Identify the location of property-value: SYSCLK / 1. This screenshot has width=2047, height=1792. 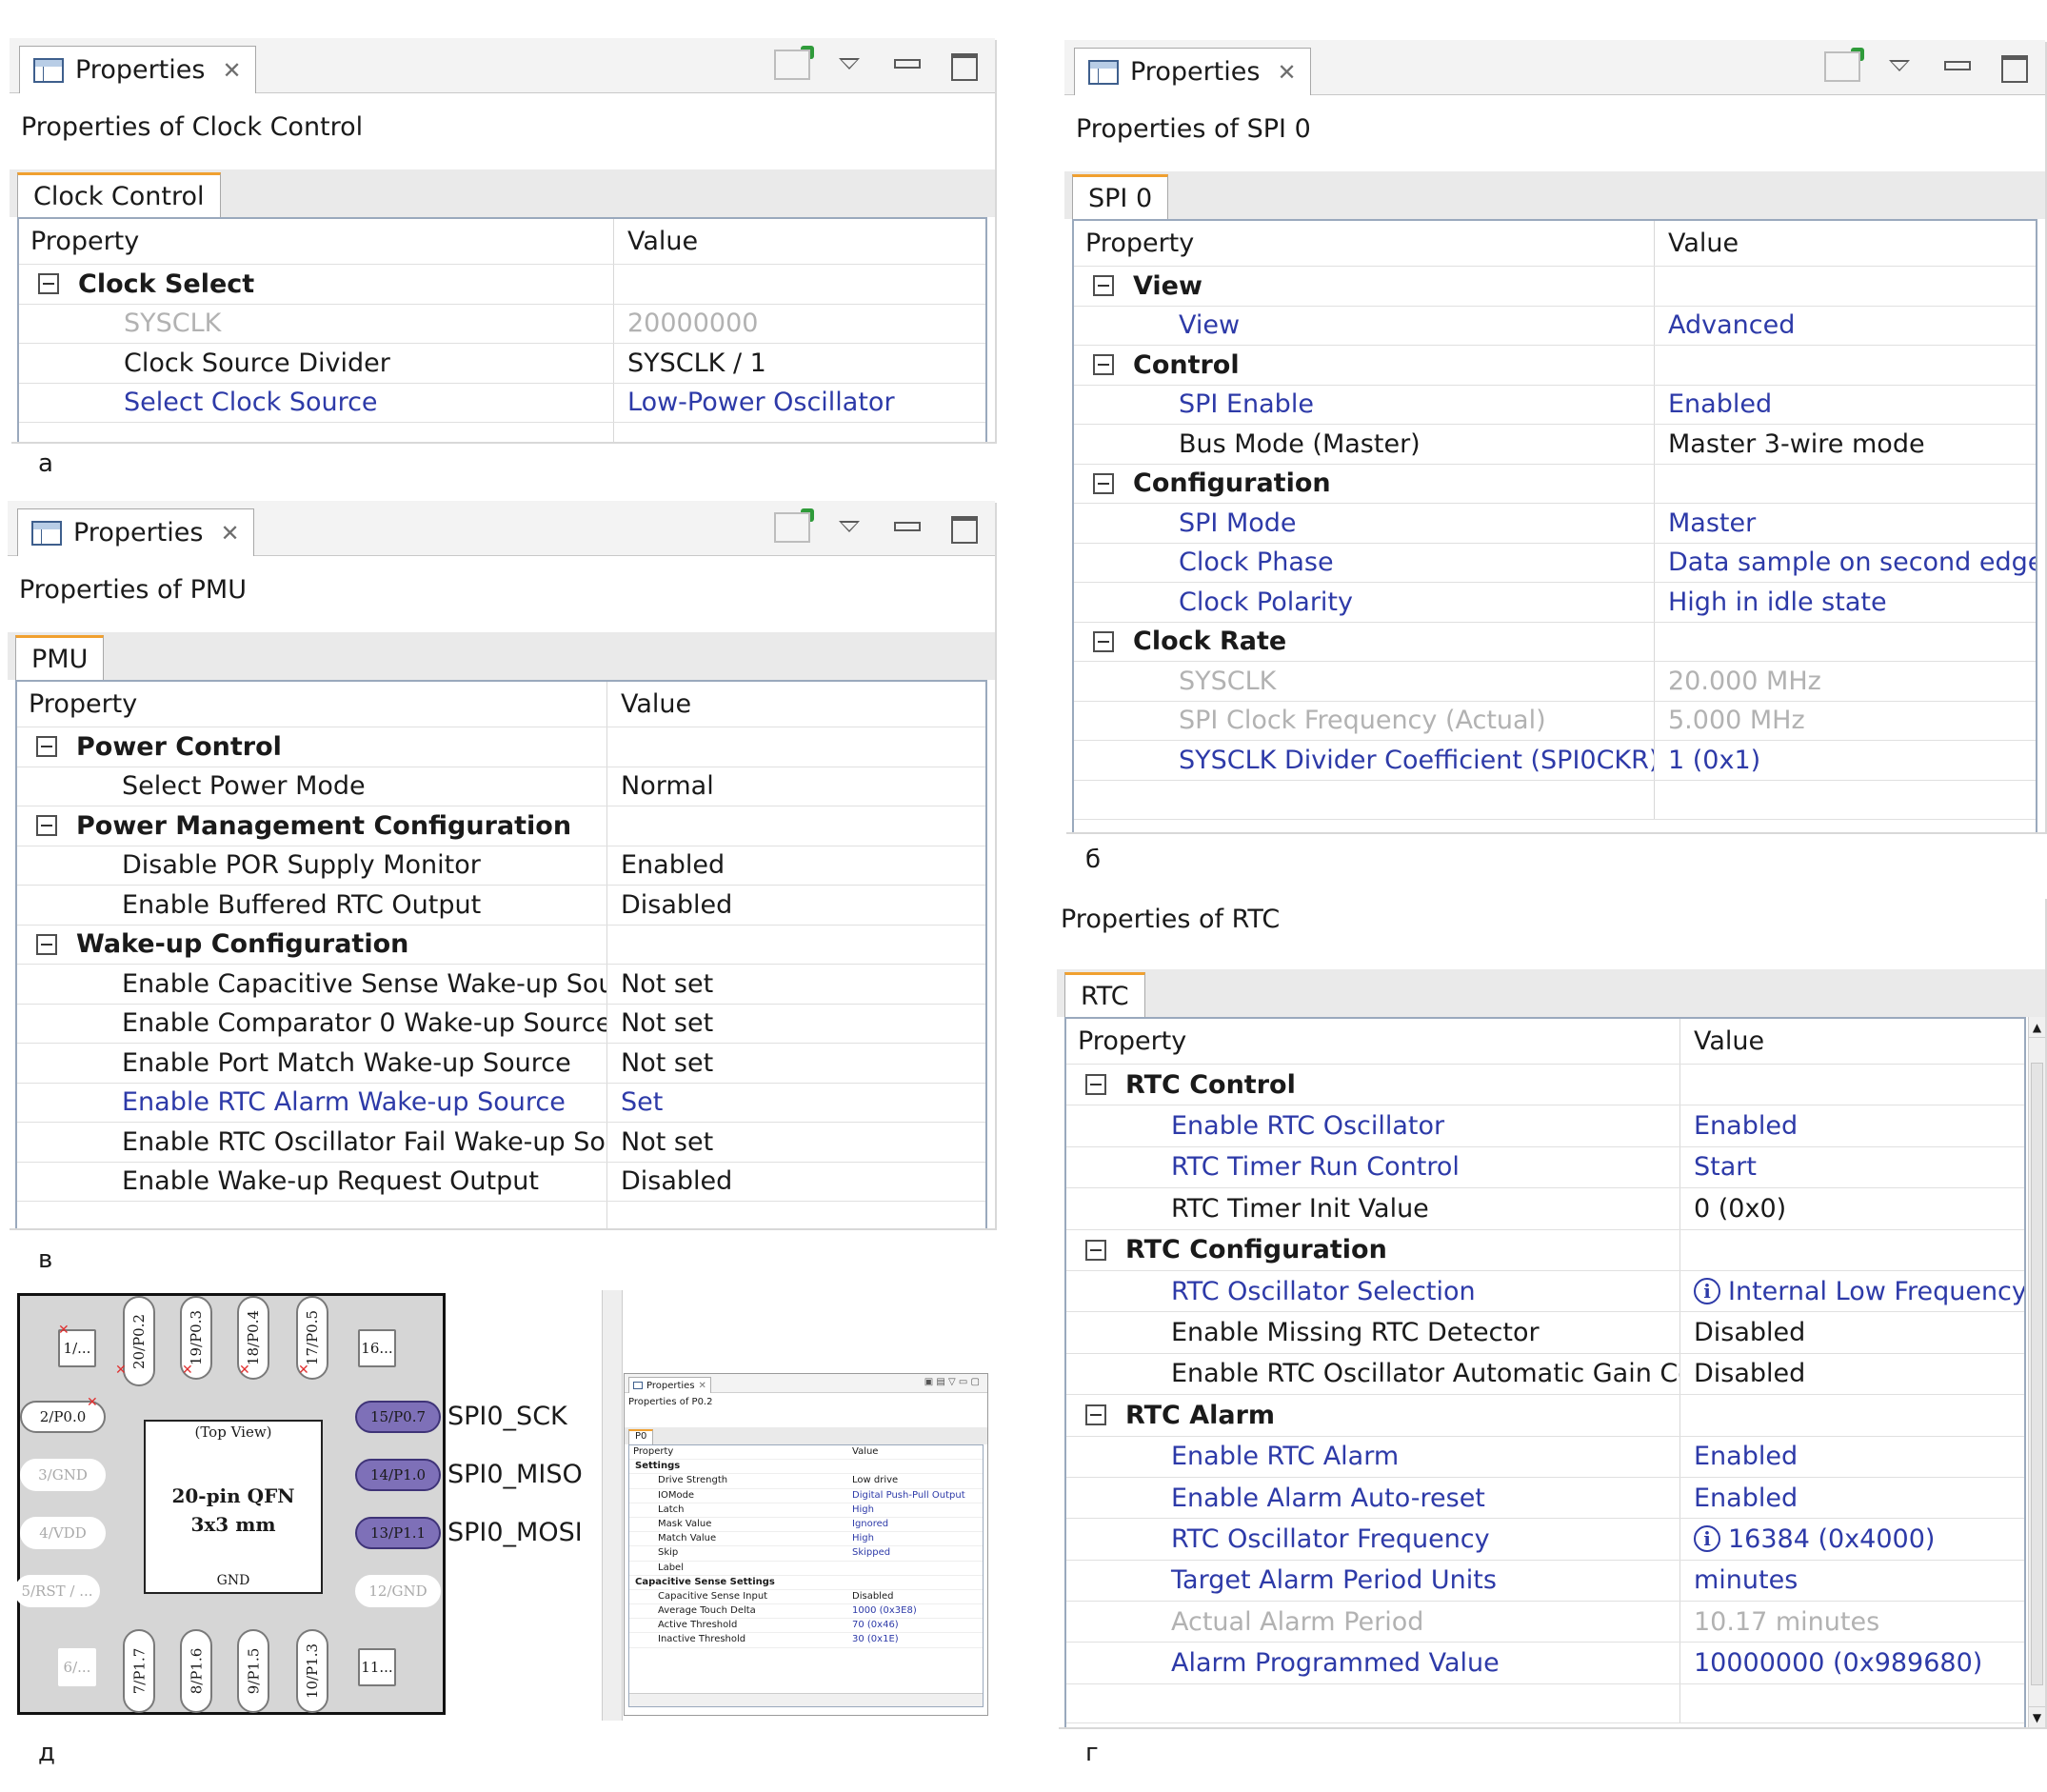
(799, 363).